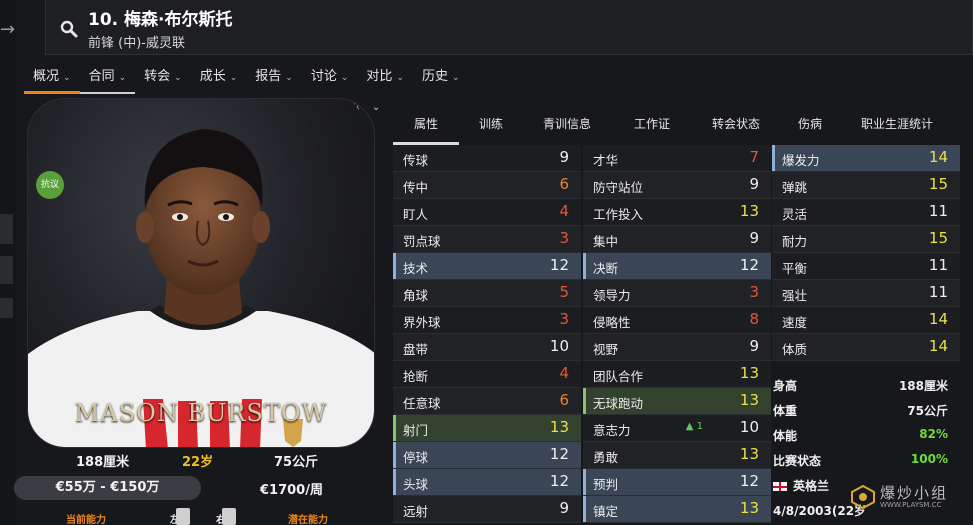 The width and height of the screenshot is (973, 525). What do you see at coordinates (487, 401) in the screenshot?
I see `attribute-row-technical: 任意球 6` at bounding box center [487, 401].